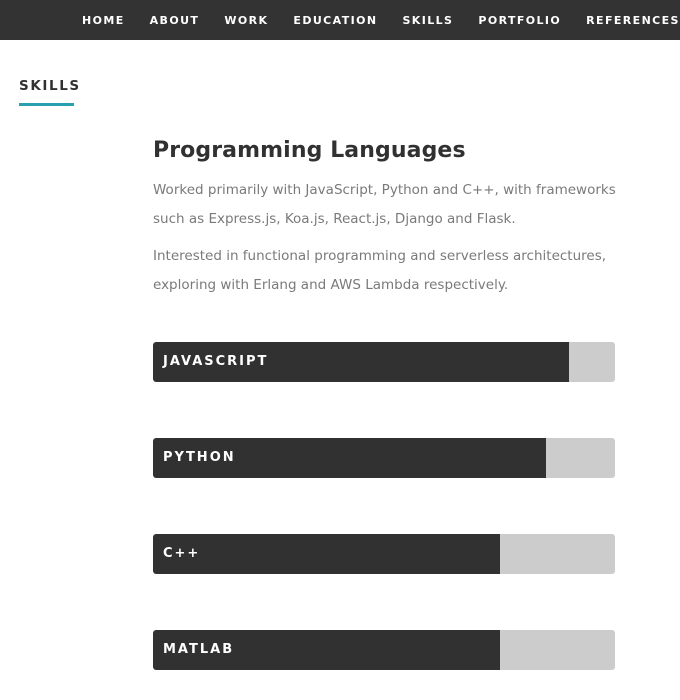  What do you see at coordinates (384, 650) in the screenshot?
I see `skill-bar-matlab: MATLAB` at bounding box center [384, 650].